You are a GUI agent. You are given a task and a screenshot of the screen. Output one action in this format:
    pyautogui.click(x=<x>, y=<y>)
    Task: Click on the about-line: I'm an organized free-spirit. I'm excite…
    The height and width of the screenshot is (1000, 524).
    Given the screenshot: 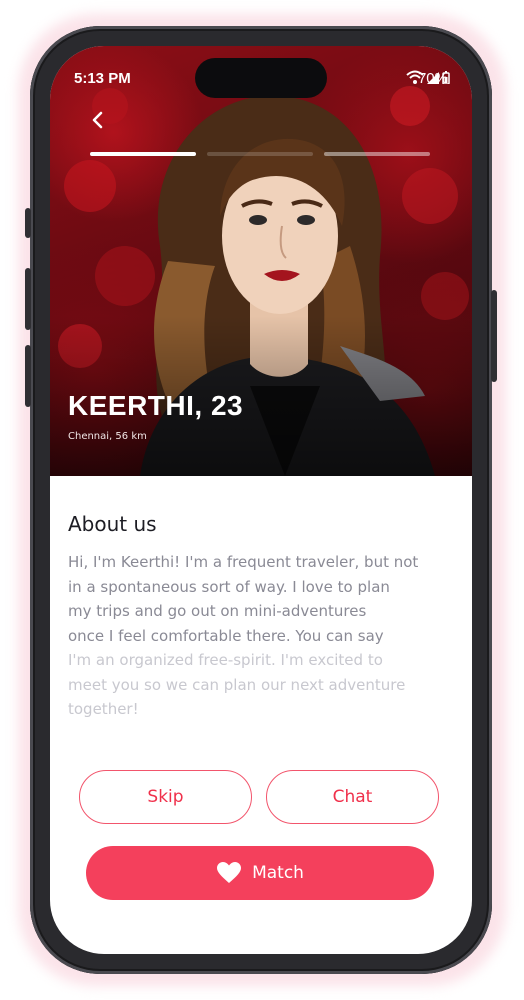 What is the action you would take?
    pyautogui.click(x=225, y=660)
    